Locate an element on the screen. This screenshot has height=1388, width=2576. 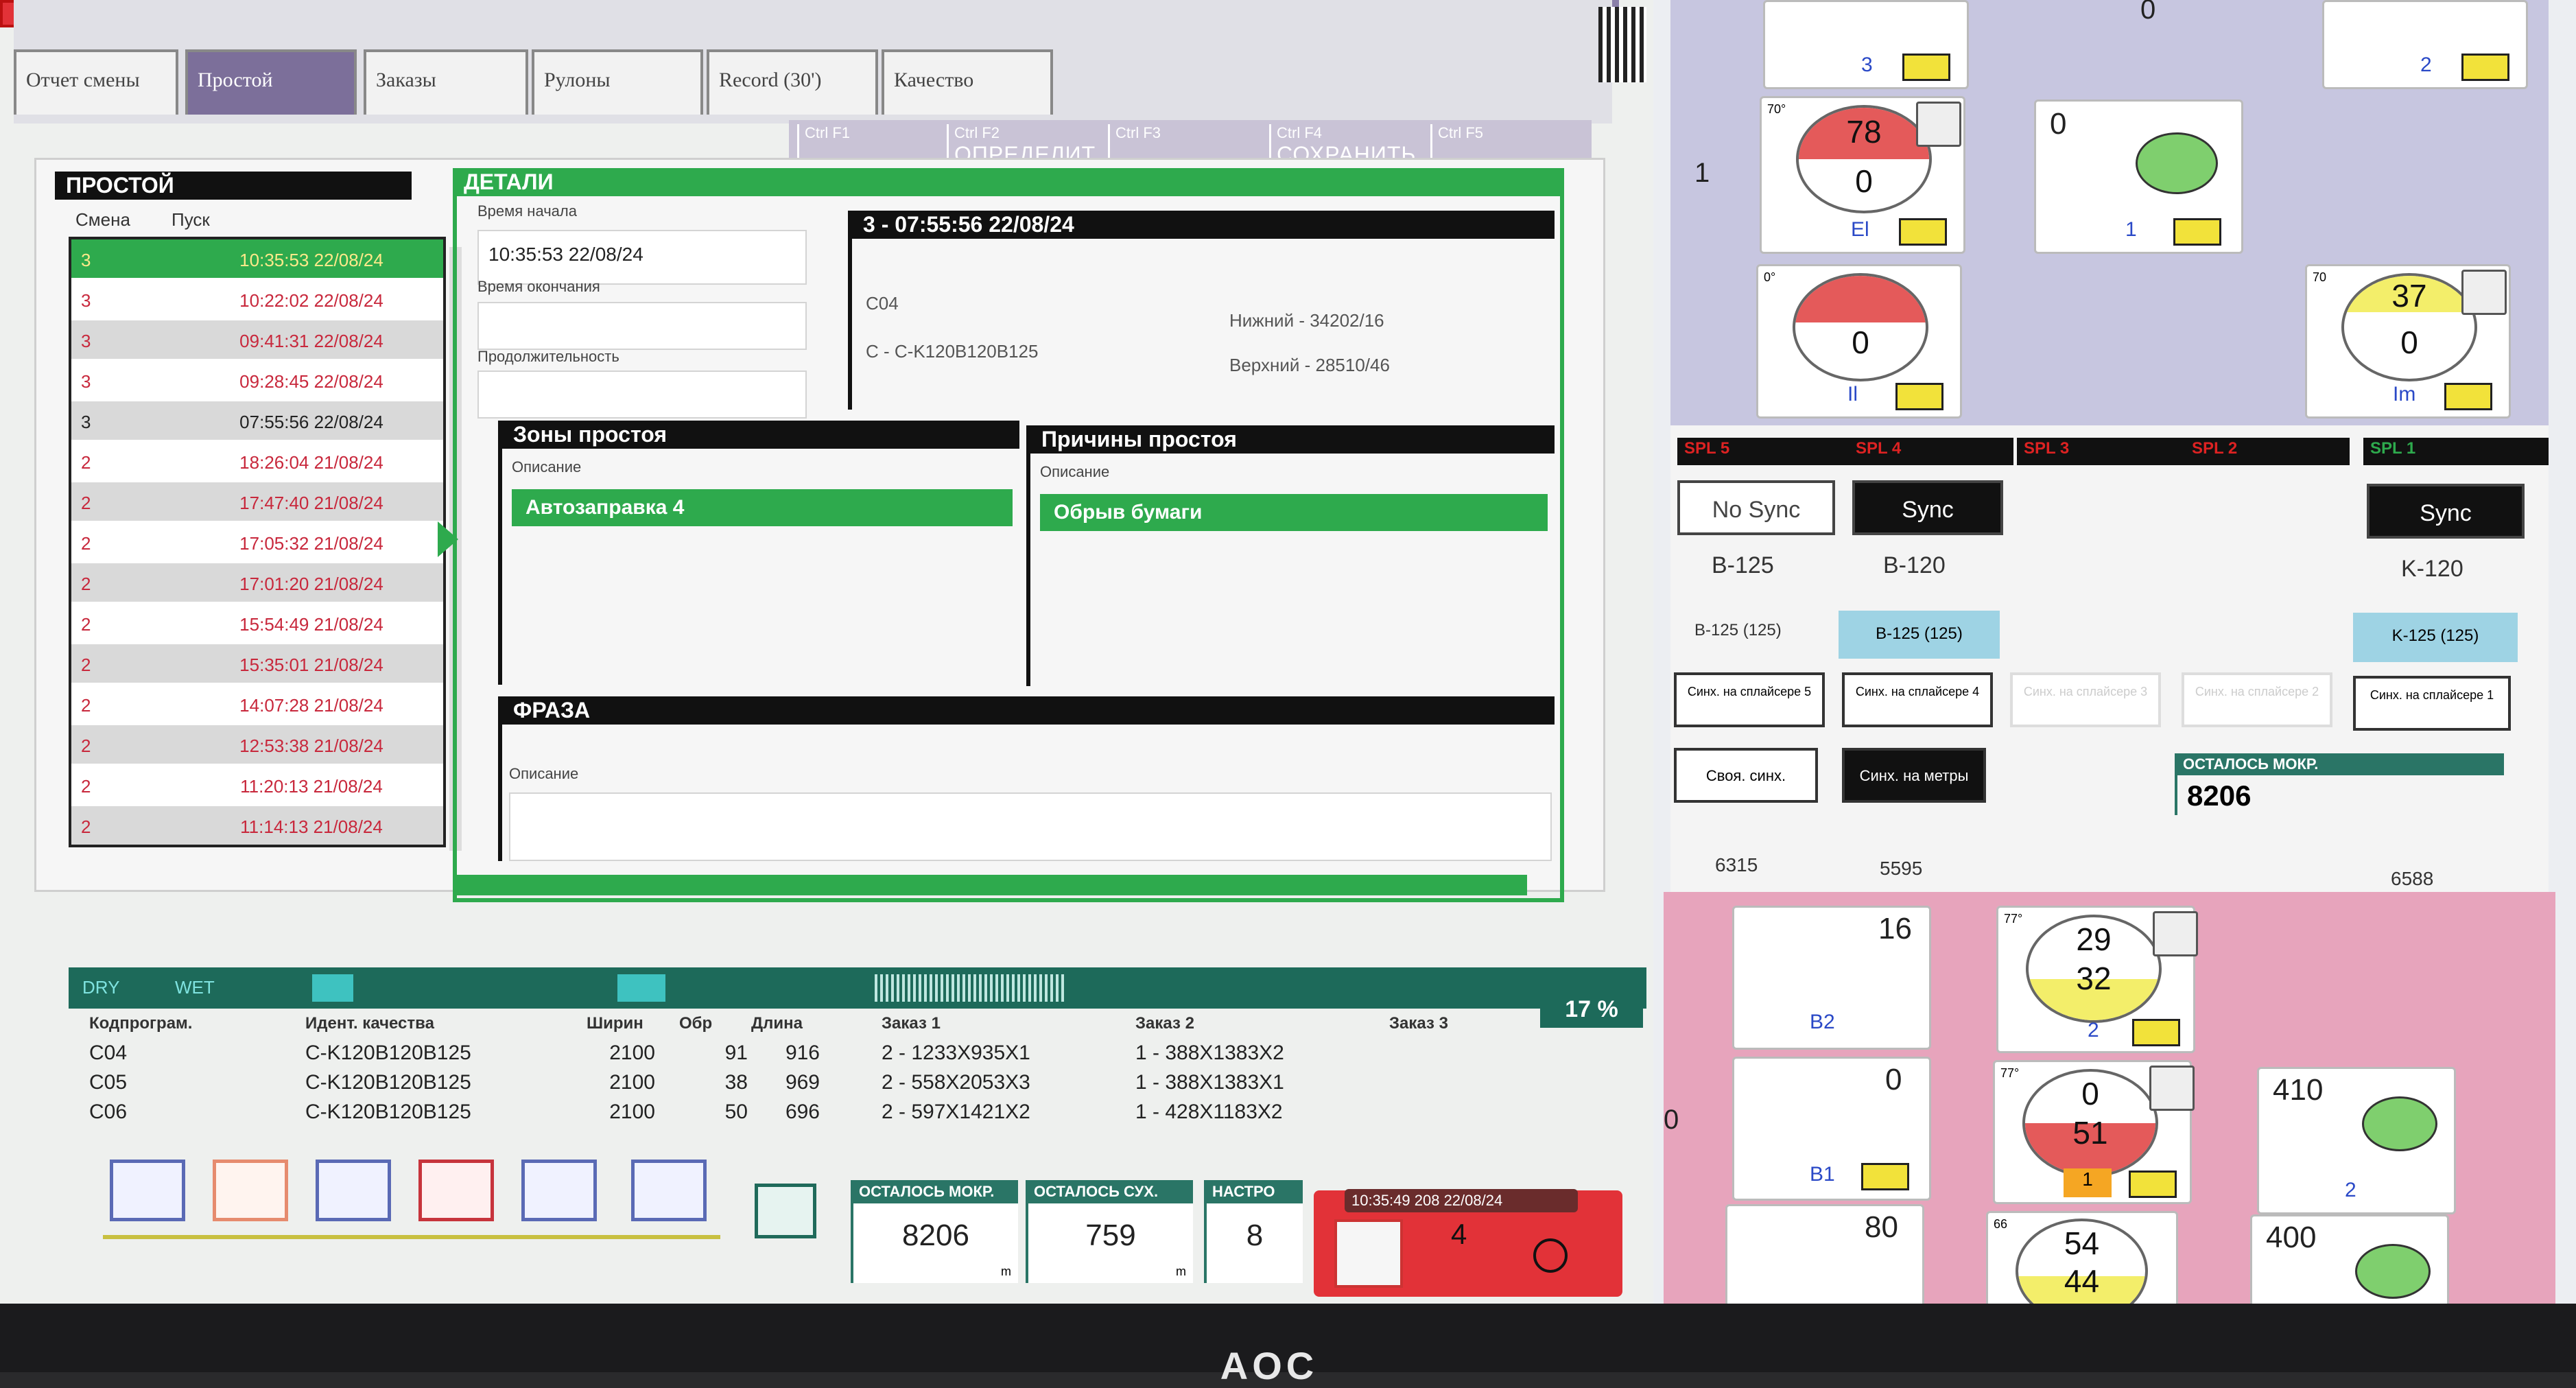
save-disk-icon is located at coordinates (785, 1211).